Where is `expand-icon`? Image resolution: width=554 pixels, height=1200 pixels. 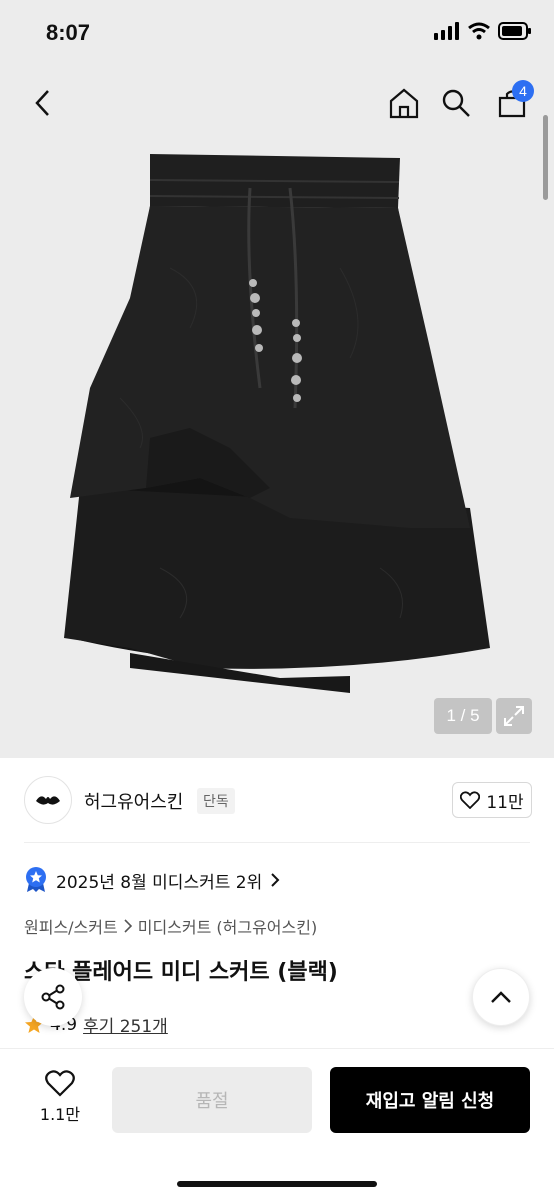 expand-icon is located at coordinates (514, 716).